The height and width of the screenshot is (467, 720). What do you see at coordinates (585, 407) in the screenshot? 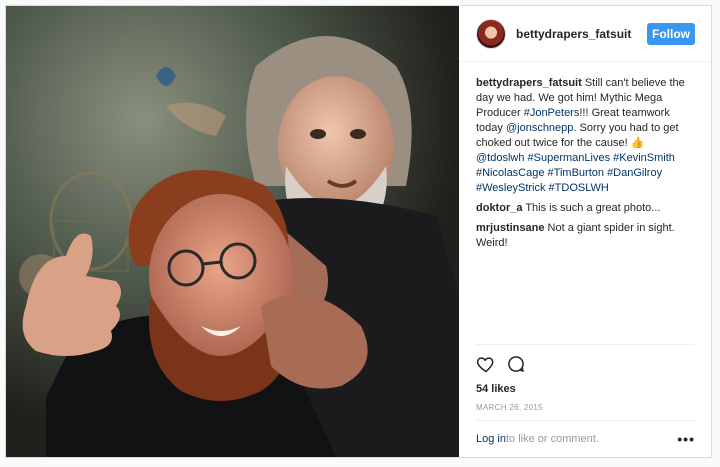
I see `post-date: MARCH 26, 2015` at bounding box center [585, 407].